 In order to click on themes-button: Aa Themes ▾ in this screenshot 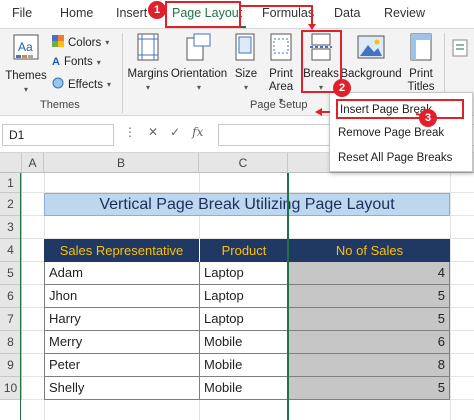, I will do `click(26, 64)`.